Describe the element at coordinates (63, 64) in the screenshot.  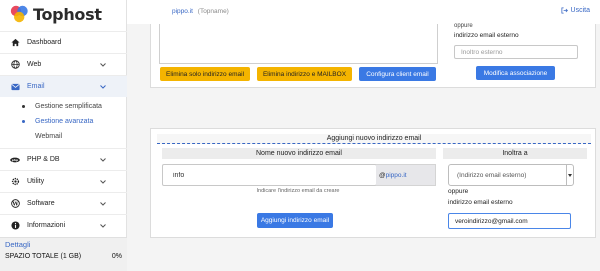
I see `sidebar-item-web: Web` at that location.